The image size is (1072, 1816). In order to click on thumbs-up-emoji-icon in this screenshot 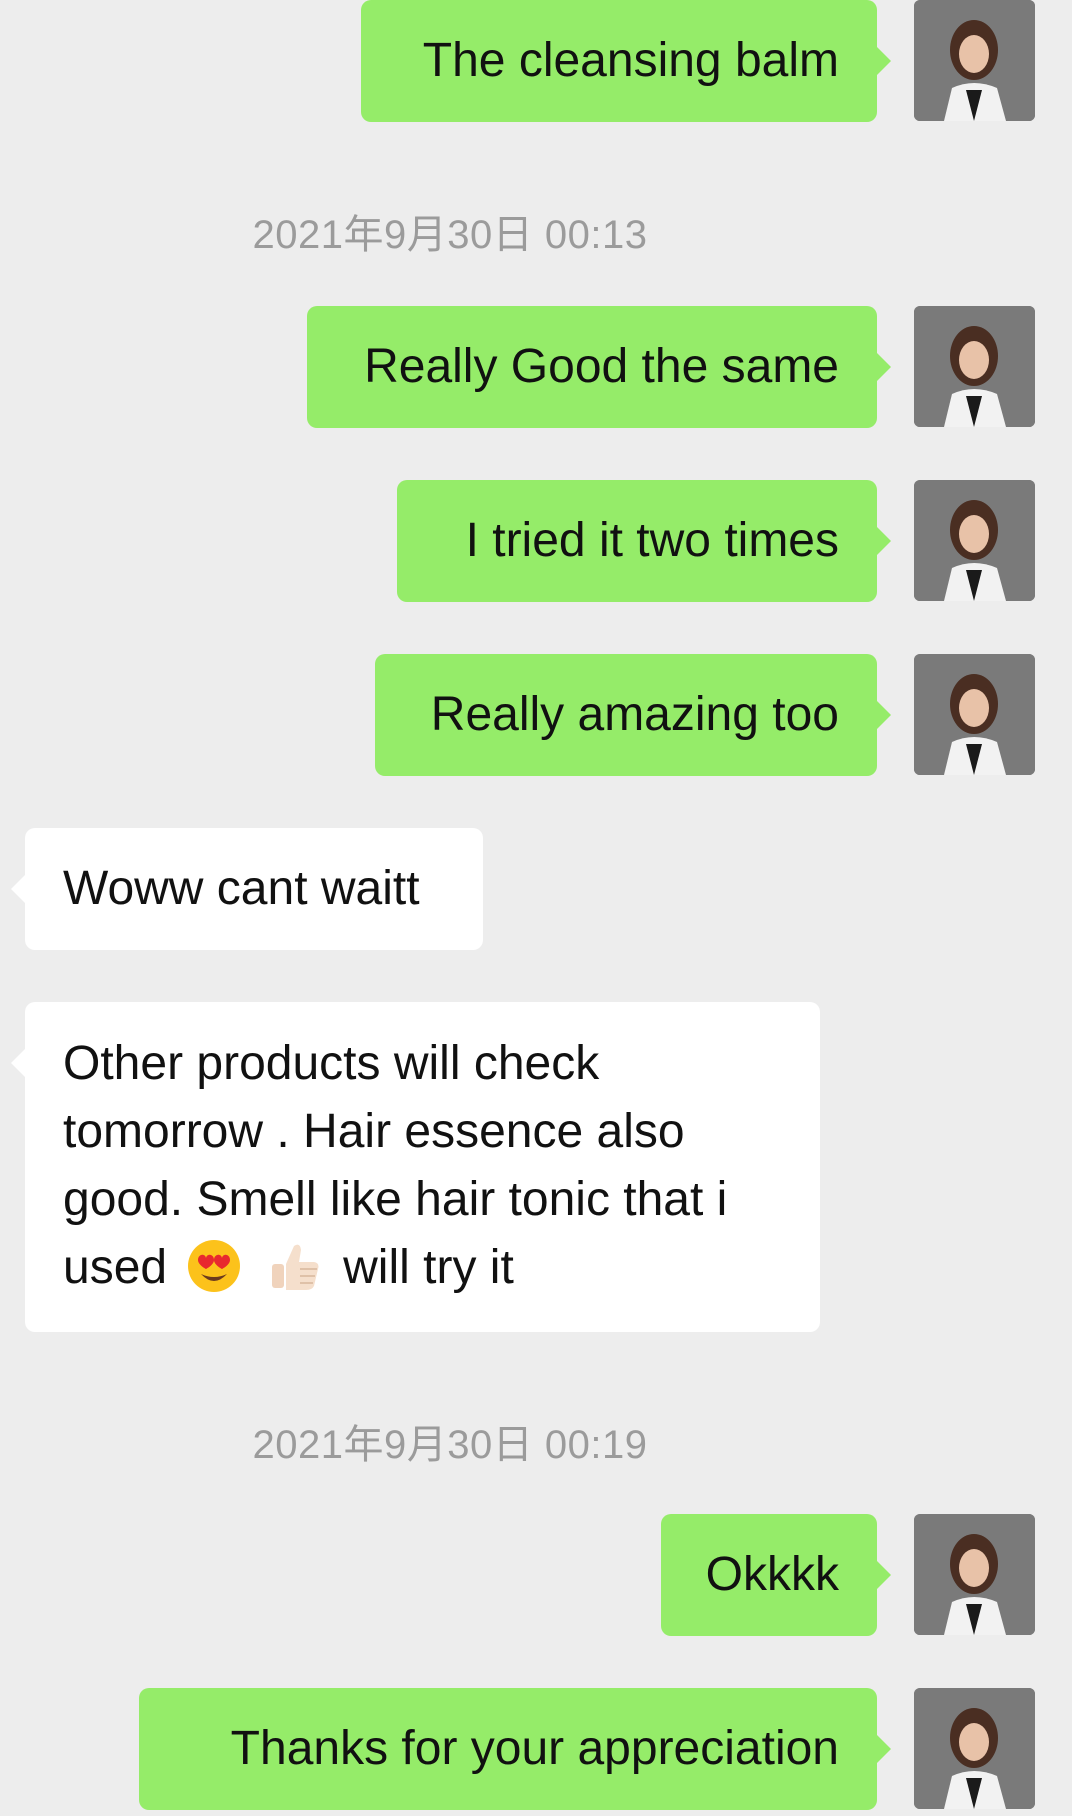, I will do `click(296, 1266)`.